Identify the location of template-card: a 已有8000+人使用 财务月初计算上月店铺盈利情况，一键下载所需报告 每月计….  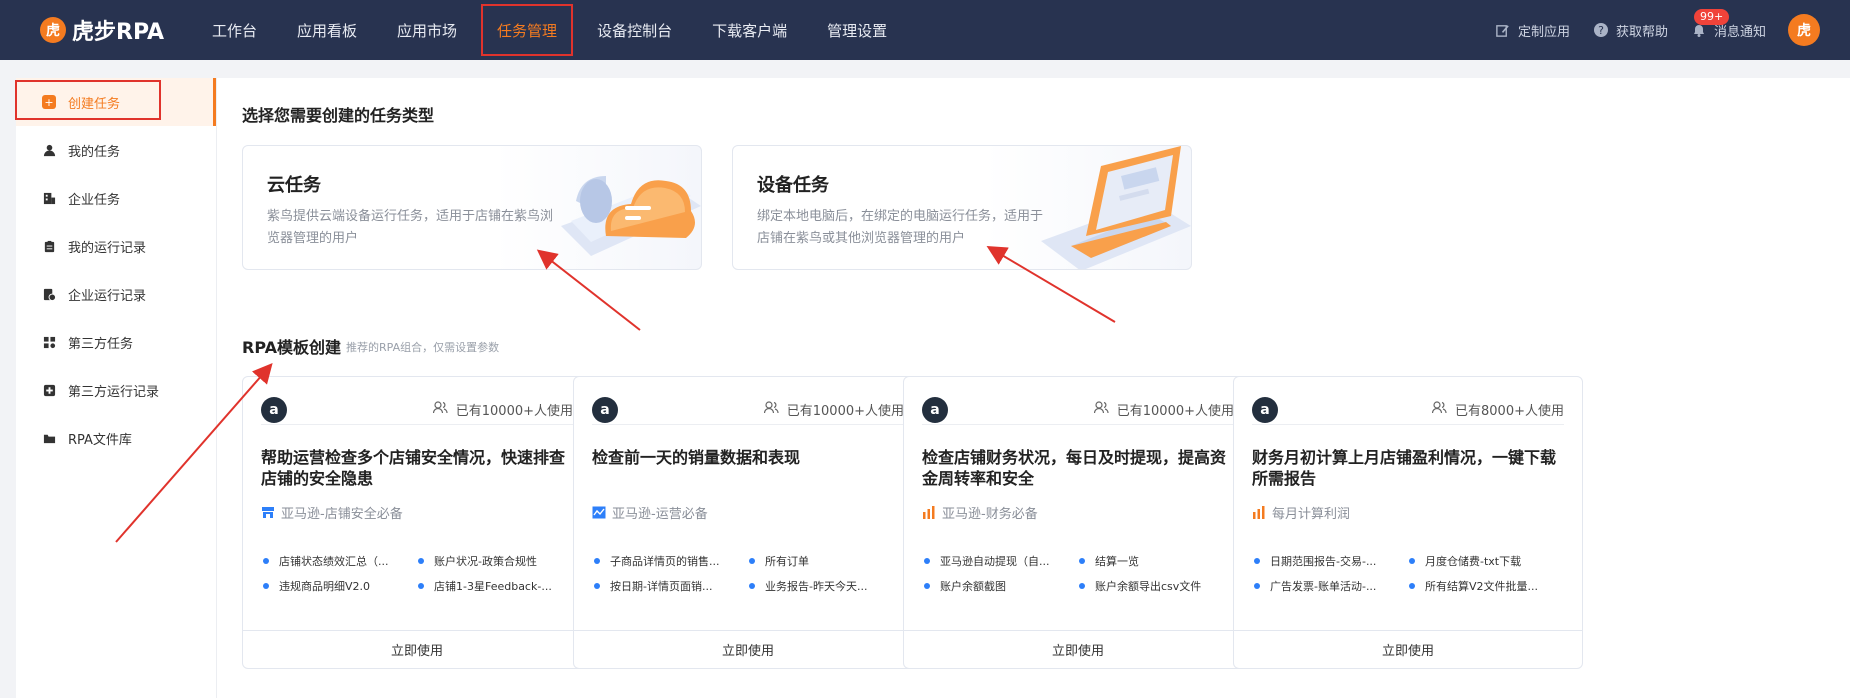
(1408, 522).